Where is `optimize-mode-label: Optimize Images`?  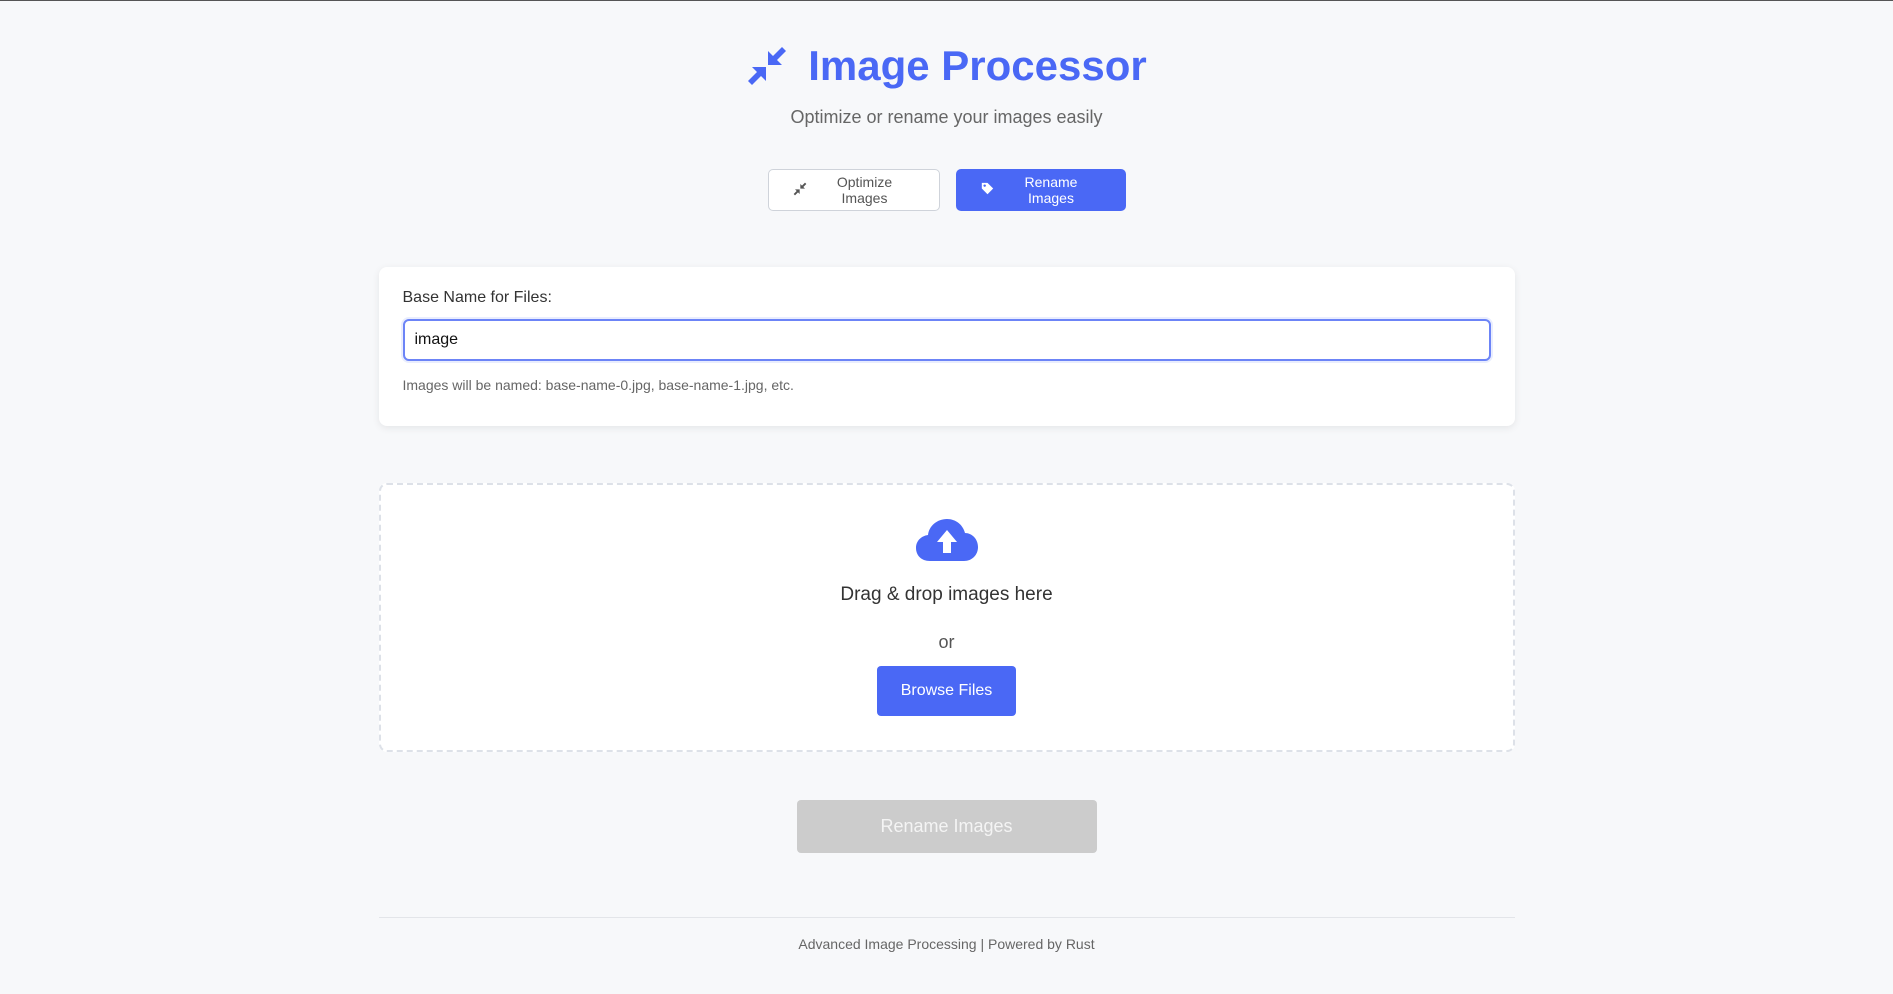 optimize-mode-label: Optimize Images is located at coordinates (864, 190).